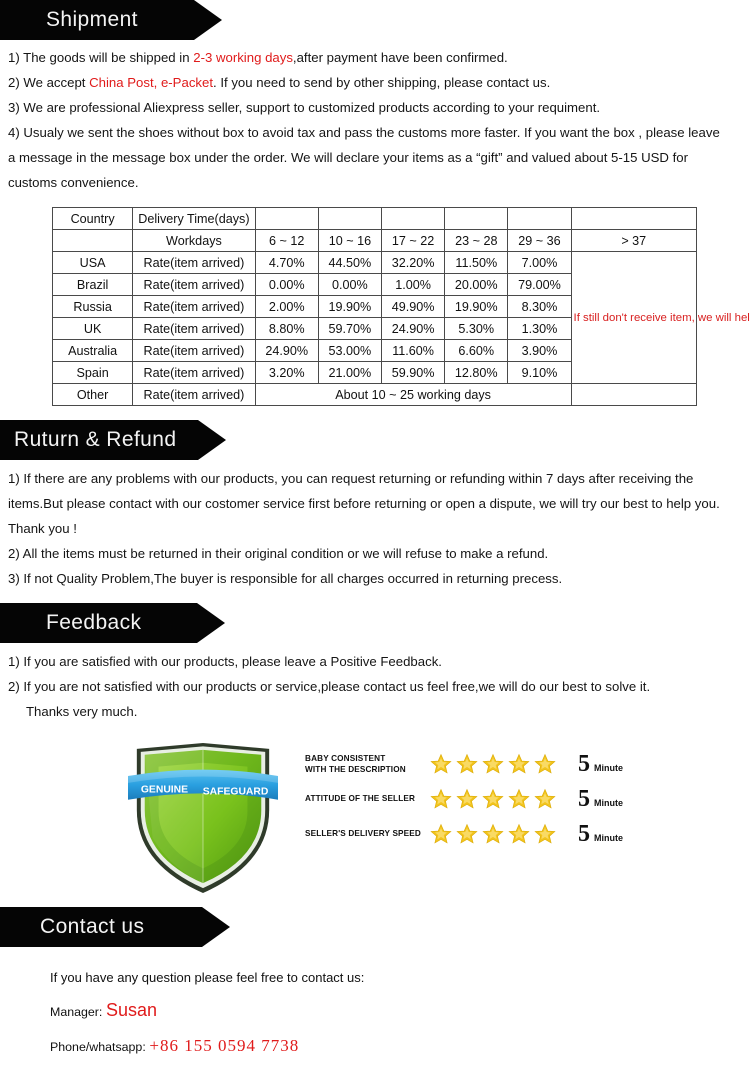  What do you see at coordinates (476, 284) in the screenshot?
I see `row-rate-4: 20.00%` at bounding box center [476, 284].